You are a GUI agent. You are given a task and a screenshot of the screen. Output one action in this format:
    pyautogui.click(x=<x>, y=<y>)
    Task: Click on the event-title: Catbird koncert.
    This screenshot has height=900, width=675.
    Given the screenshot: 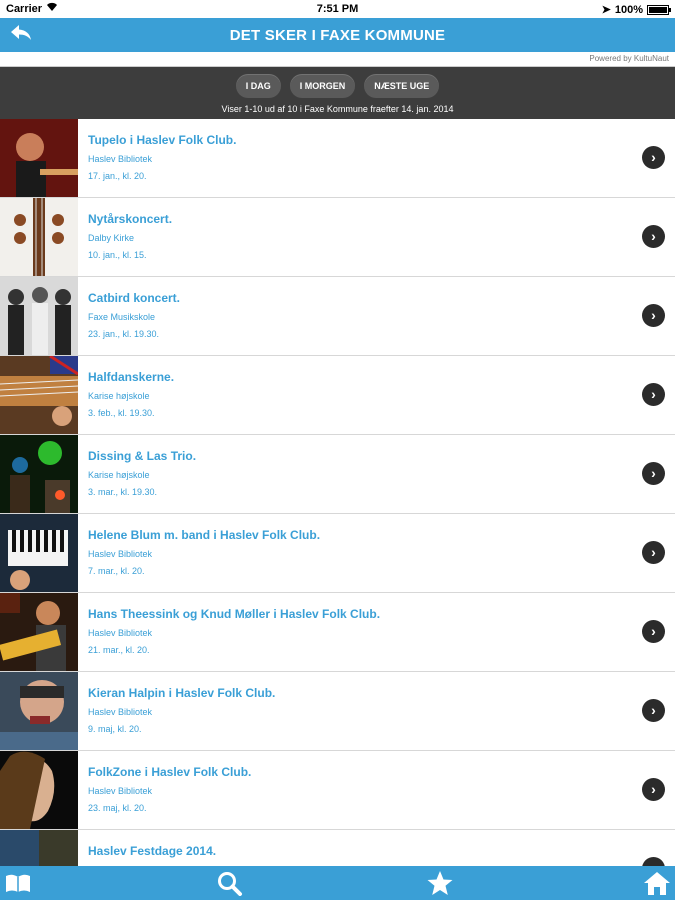 What is the action you would take?
    pyautogui.click(x=134, y=298)
    